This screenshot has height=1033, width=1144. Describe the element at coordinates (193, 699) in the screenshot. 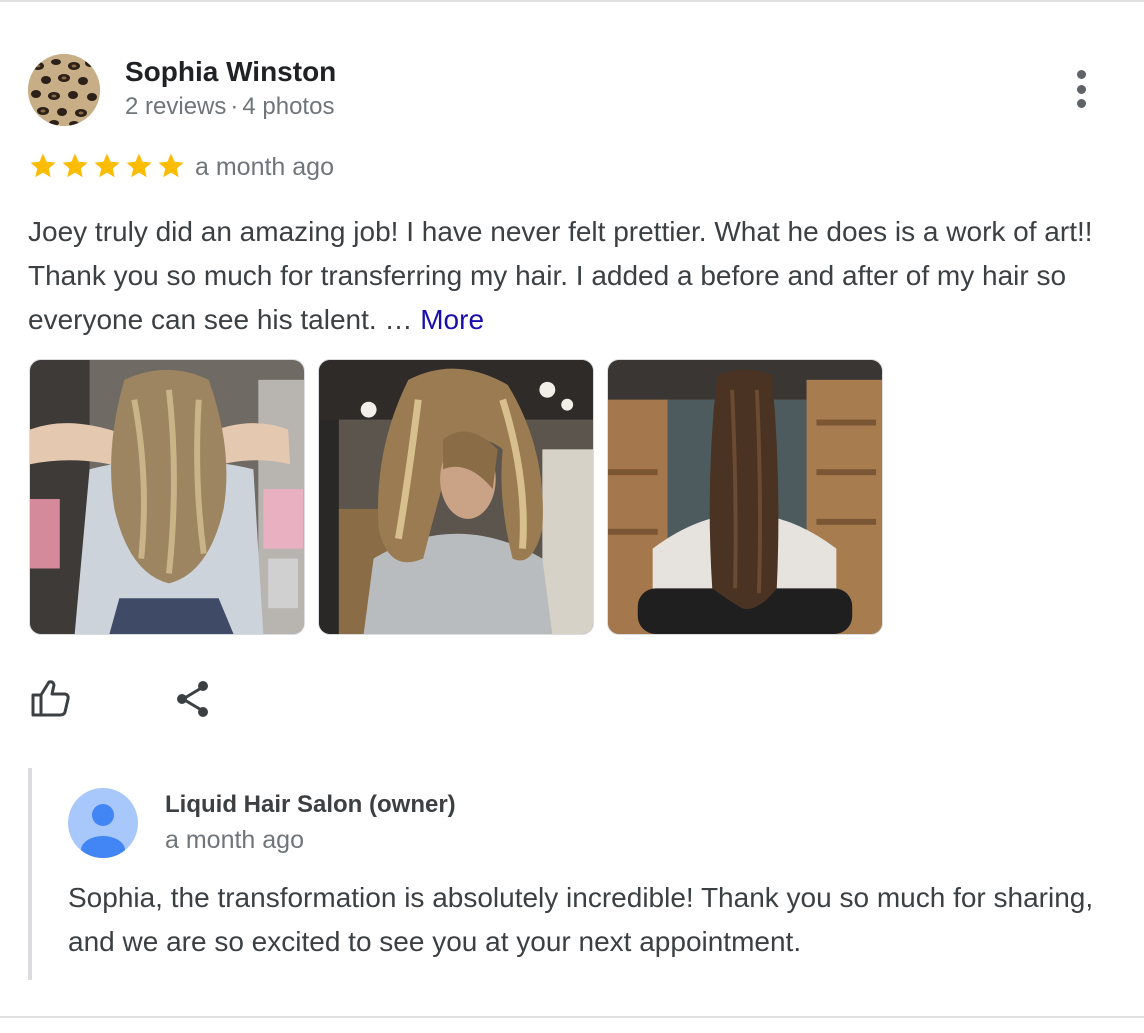

I see `share-icon` at that location.